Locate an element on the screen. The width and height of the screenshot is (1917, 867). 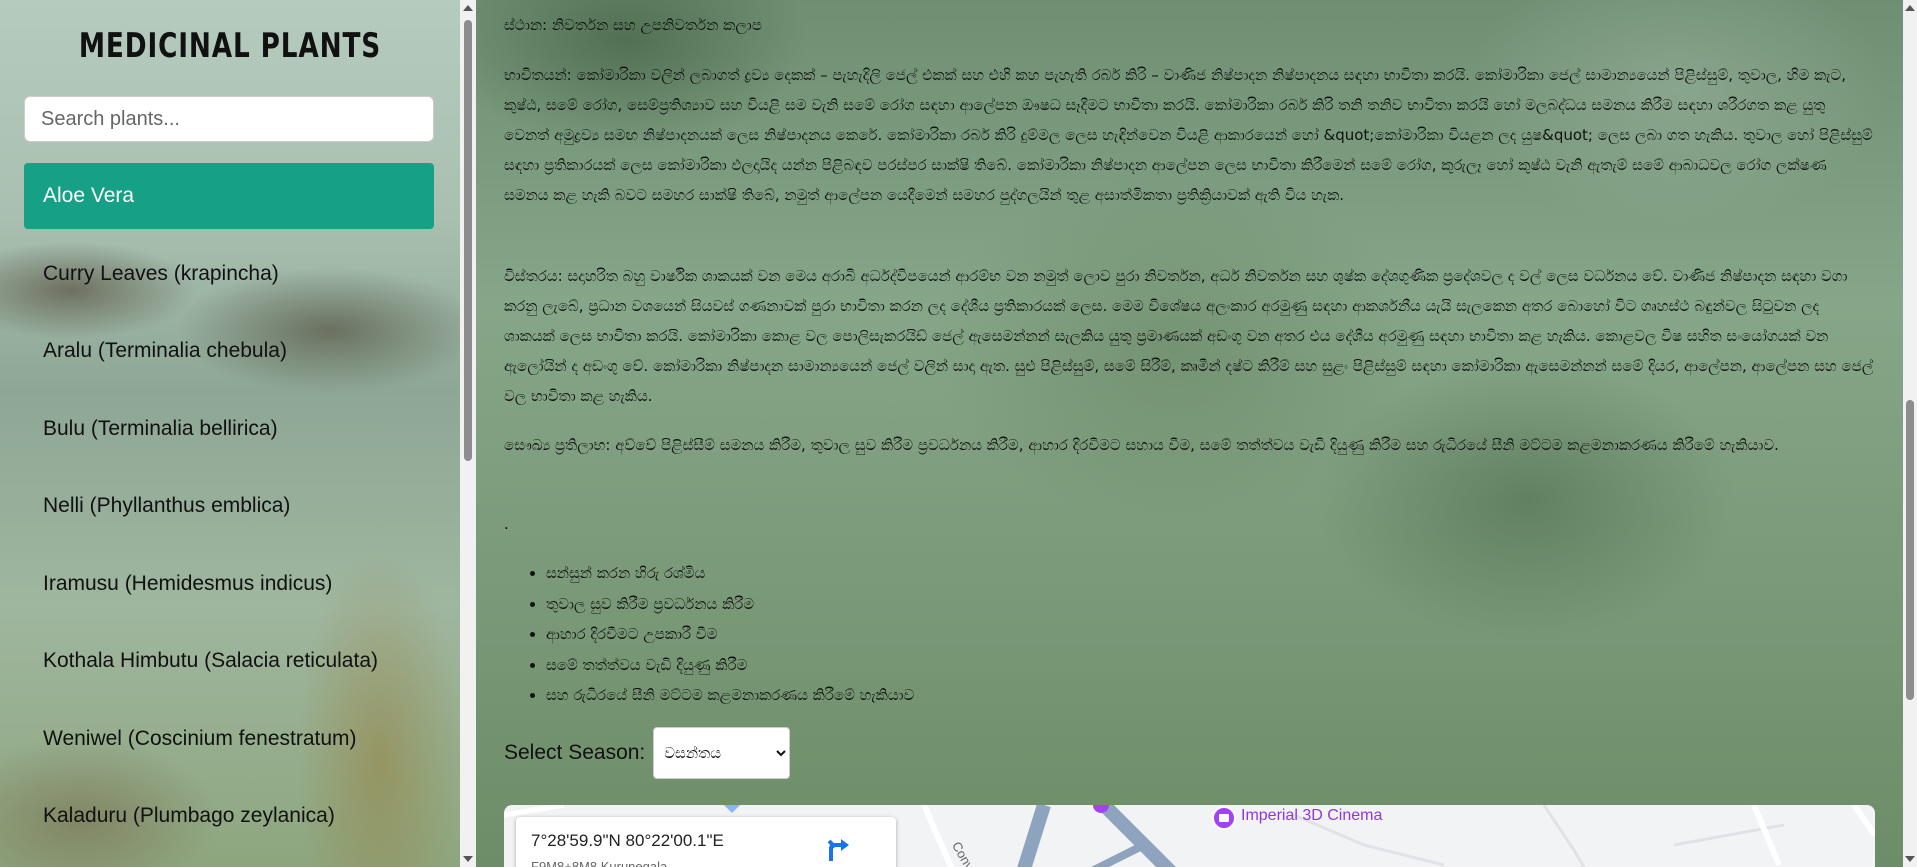
sidebar-scrollbar is located at coordinates (468, 433).